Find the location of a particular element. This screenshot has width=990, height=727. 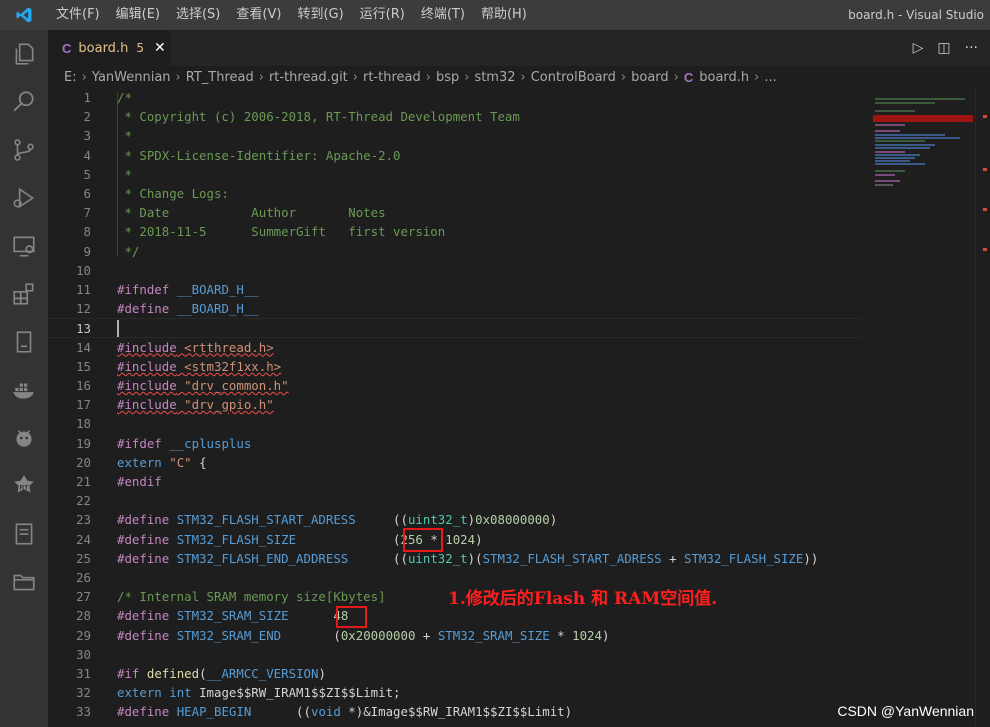

run-icon: ▷ is located at coordinates (918, 48).